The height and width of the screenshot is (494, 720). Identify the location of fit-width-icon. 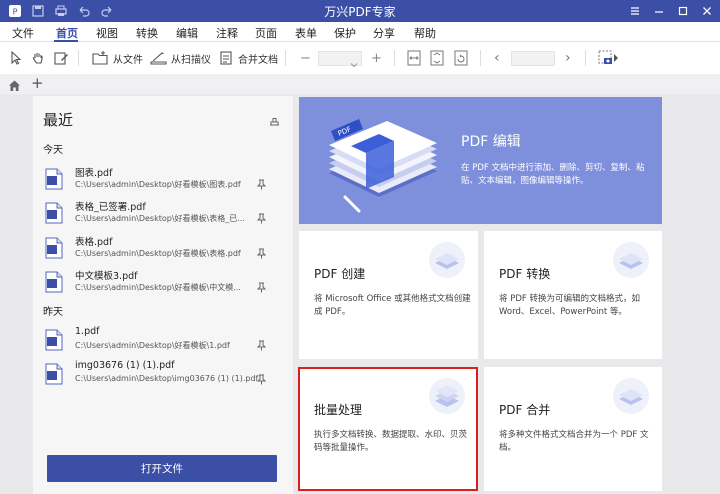
(414, 58).